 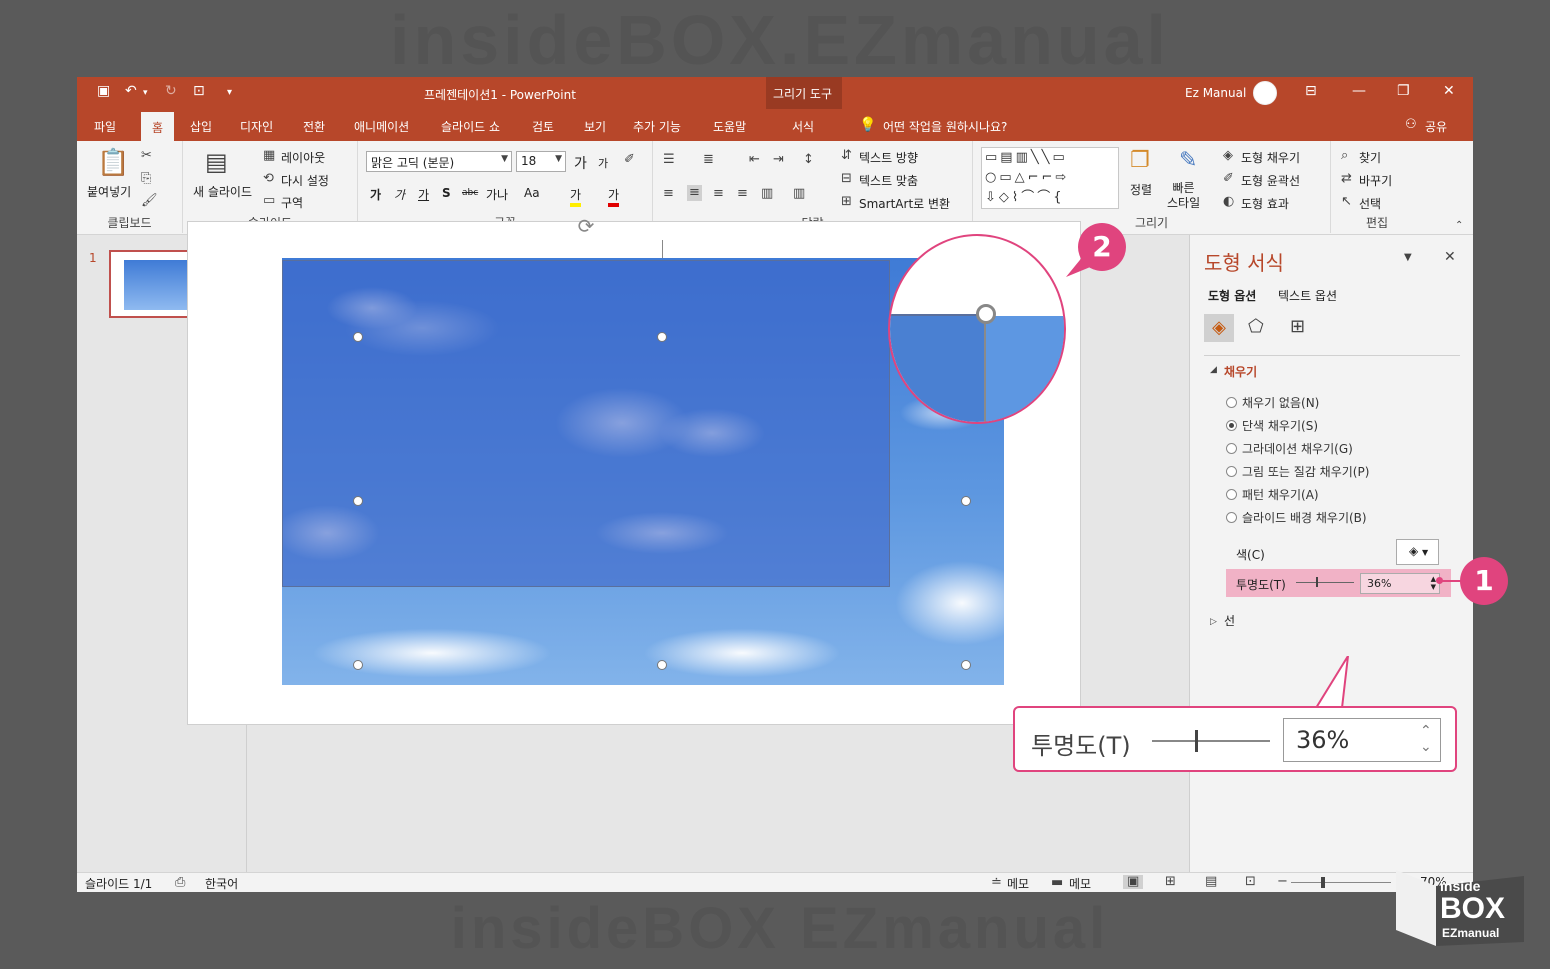 I want to click on save-icon: ▣, so click(x=103, y=91).